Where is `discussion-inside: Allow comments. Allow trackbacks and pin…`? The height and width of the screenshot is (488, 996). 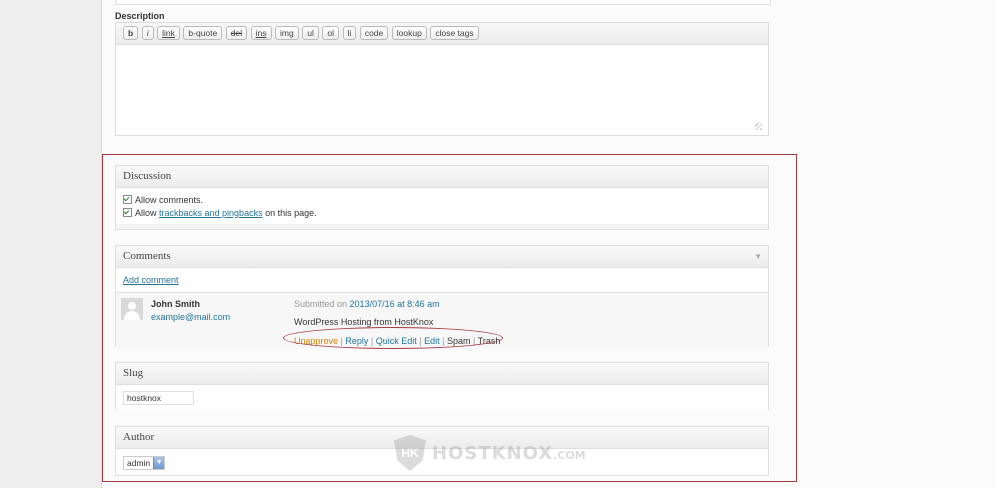 discussion-inside: Allow comments. Allow trackbacks and pin… is located at coordinates (442, 206).